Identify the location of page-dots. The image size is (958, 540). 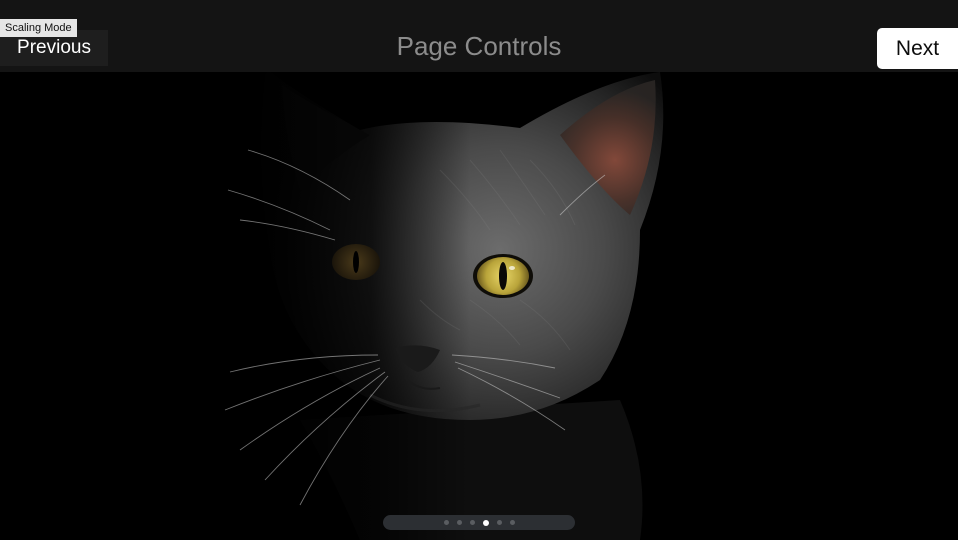
(479, 522).